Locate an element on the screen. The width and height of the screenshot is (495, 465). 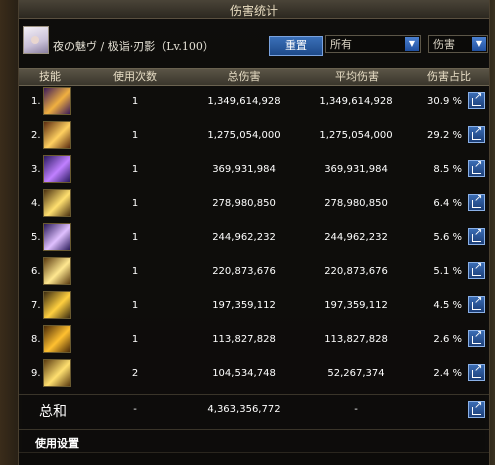
table-row: 5. 1 244,962,232 244,962,232 5.6 % is located at coordinates (254, 238).